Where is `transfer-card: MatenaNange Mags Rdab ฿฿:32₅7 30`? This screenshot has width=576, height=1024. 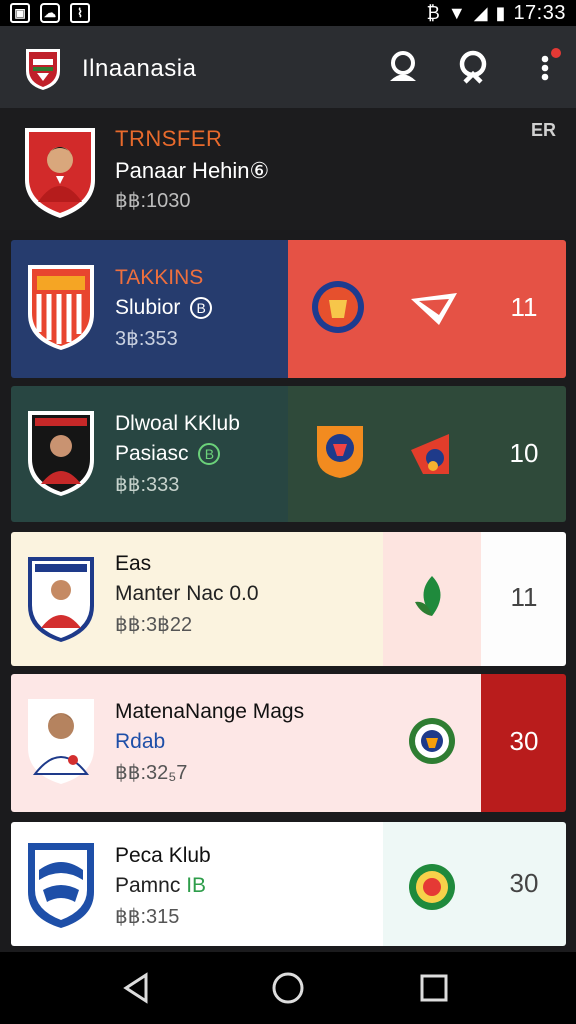 transfer-card: MatenaNange Mags Rdab ฿฿:32₅7 30 is located at coordinates (288, 743).